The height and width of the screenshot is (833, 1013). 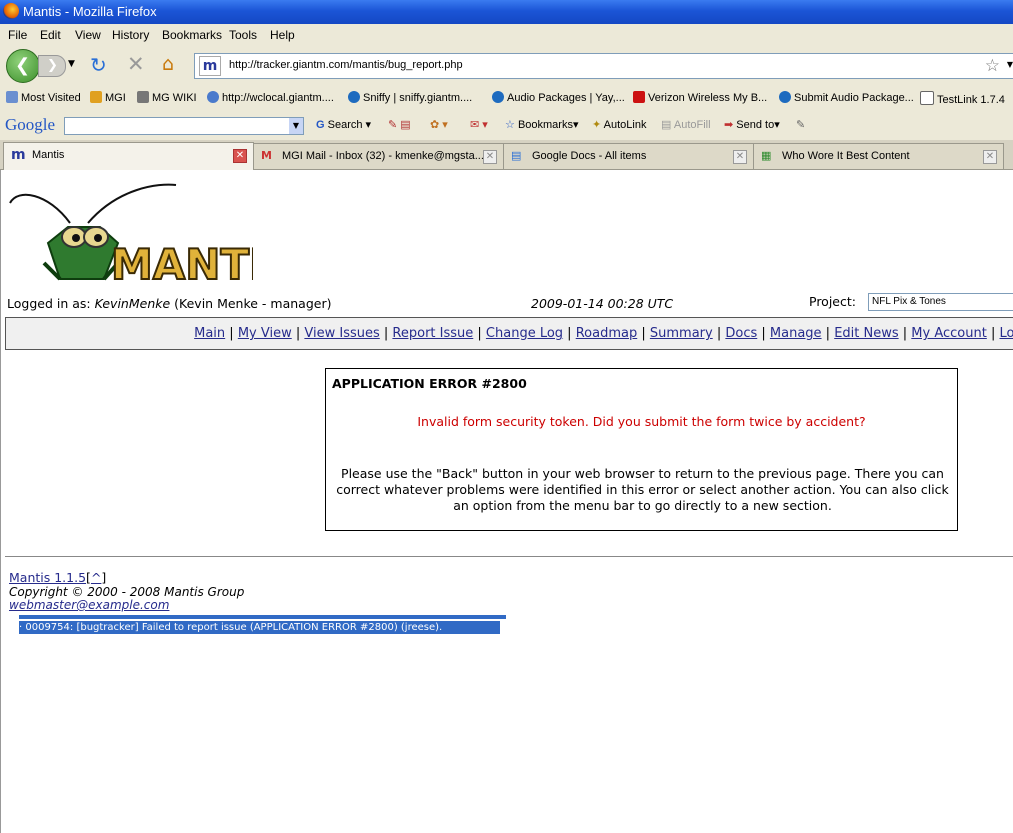 What do you see at coordinates (243, 35) in the screenshot?
I see `menu-tools: Tools` at bounding box center [243, 35].